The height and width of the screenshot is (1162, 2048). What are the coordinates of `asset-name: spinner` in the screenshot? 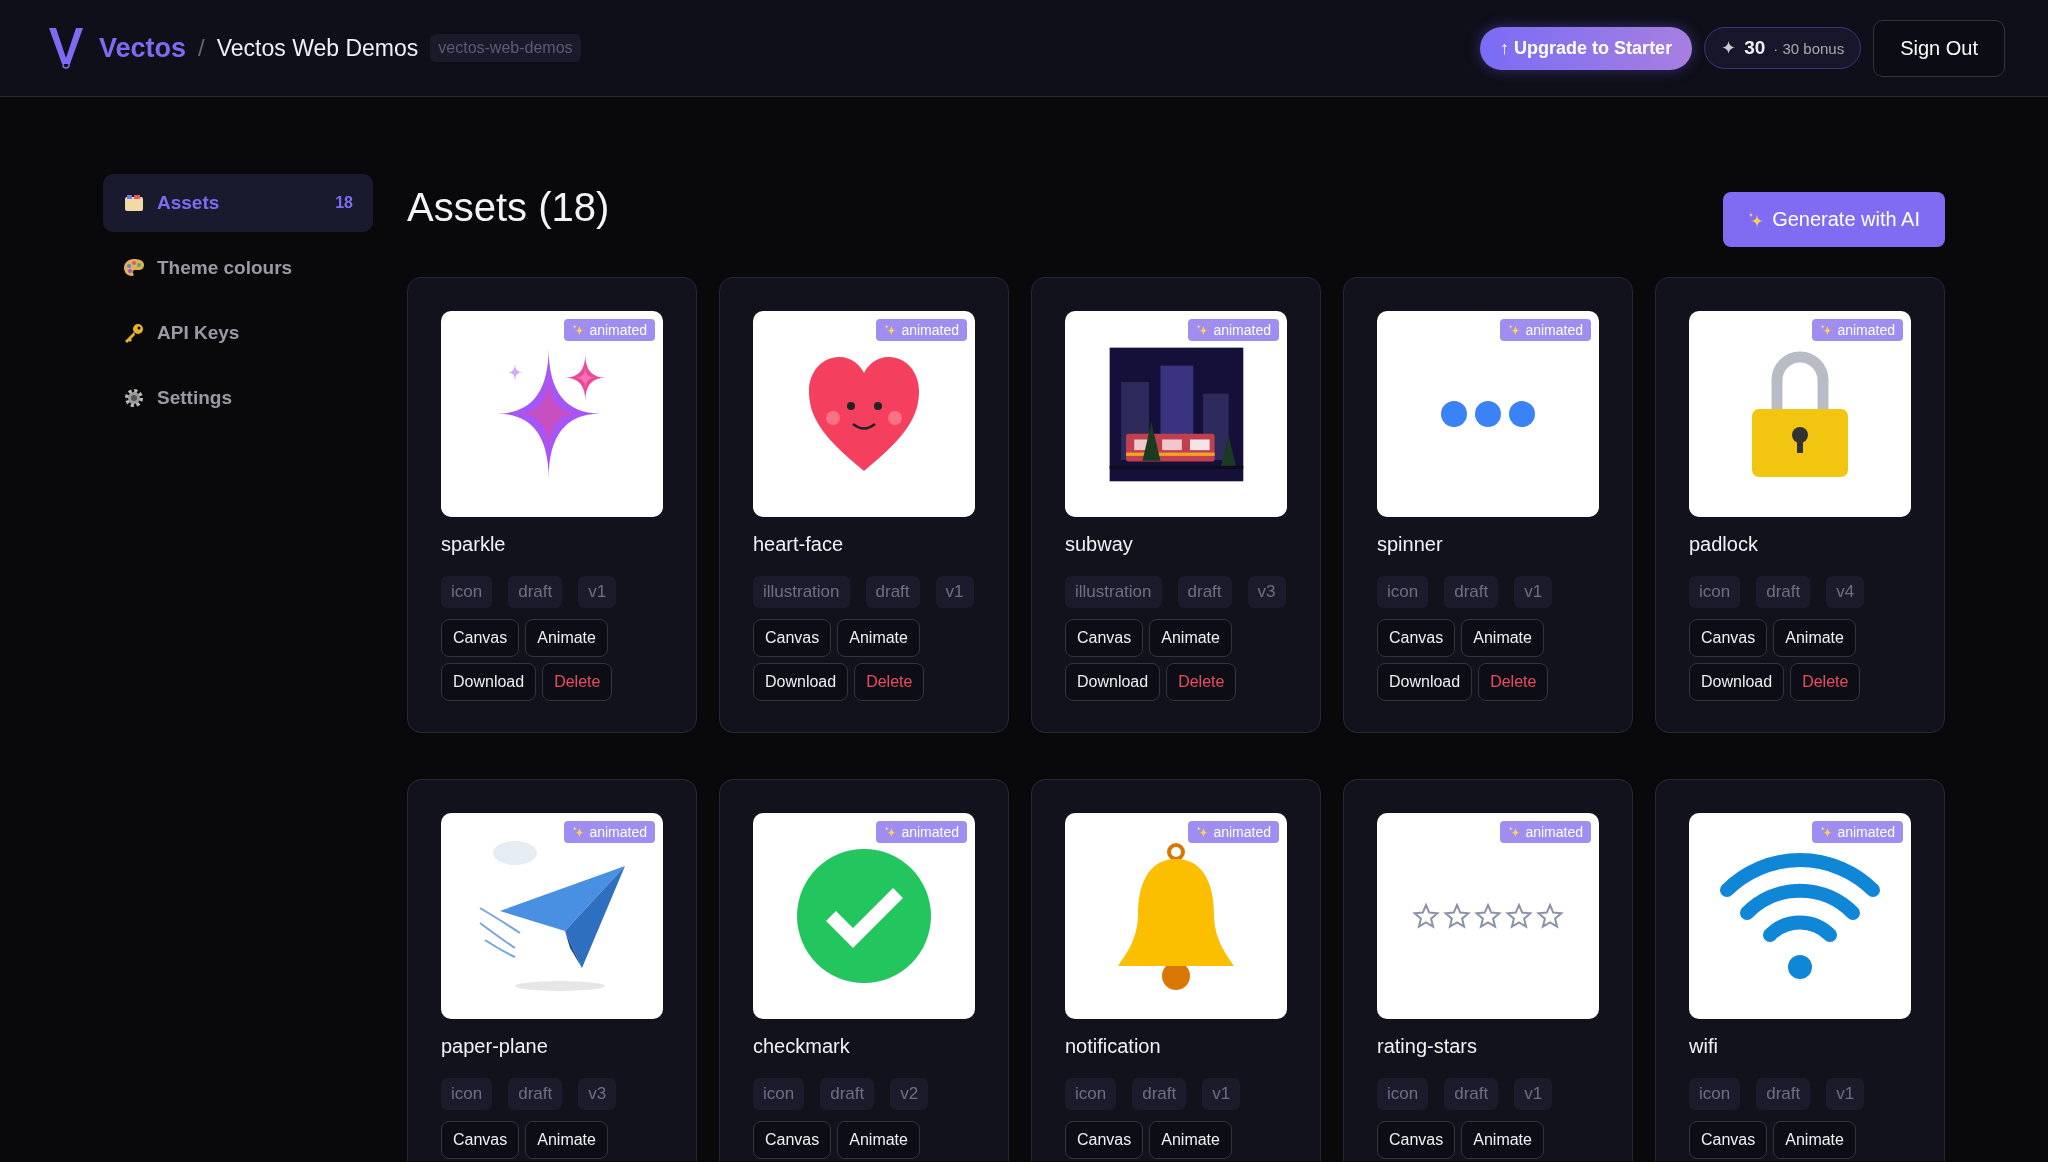 It's located at (1410, 544).